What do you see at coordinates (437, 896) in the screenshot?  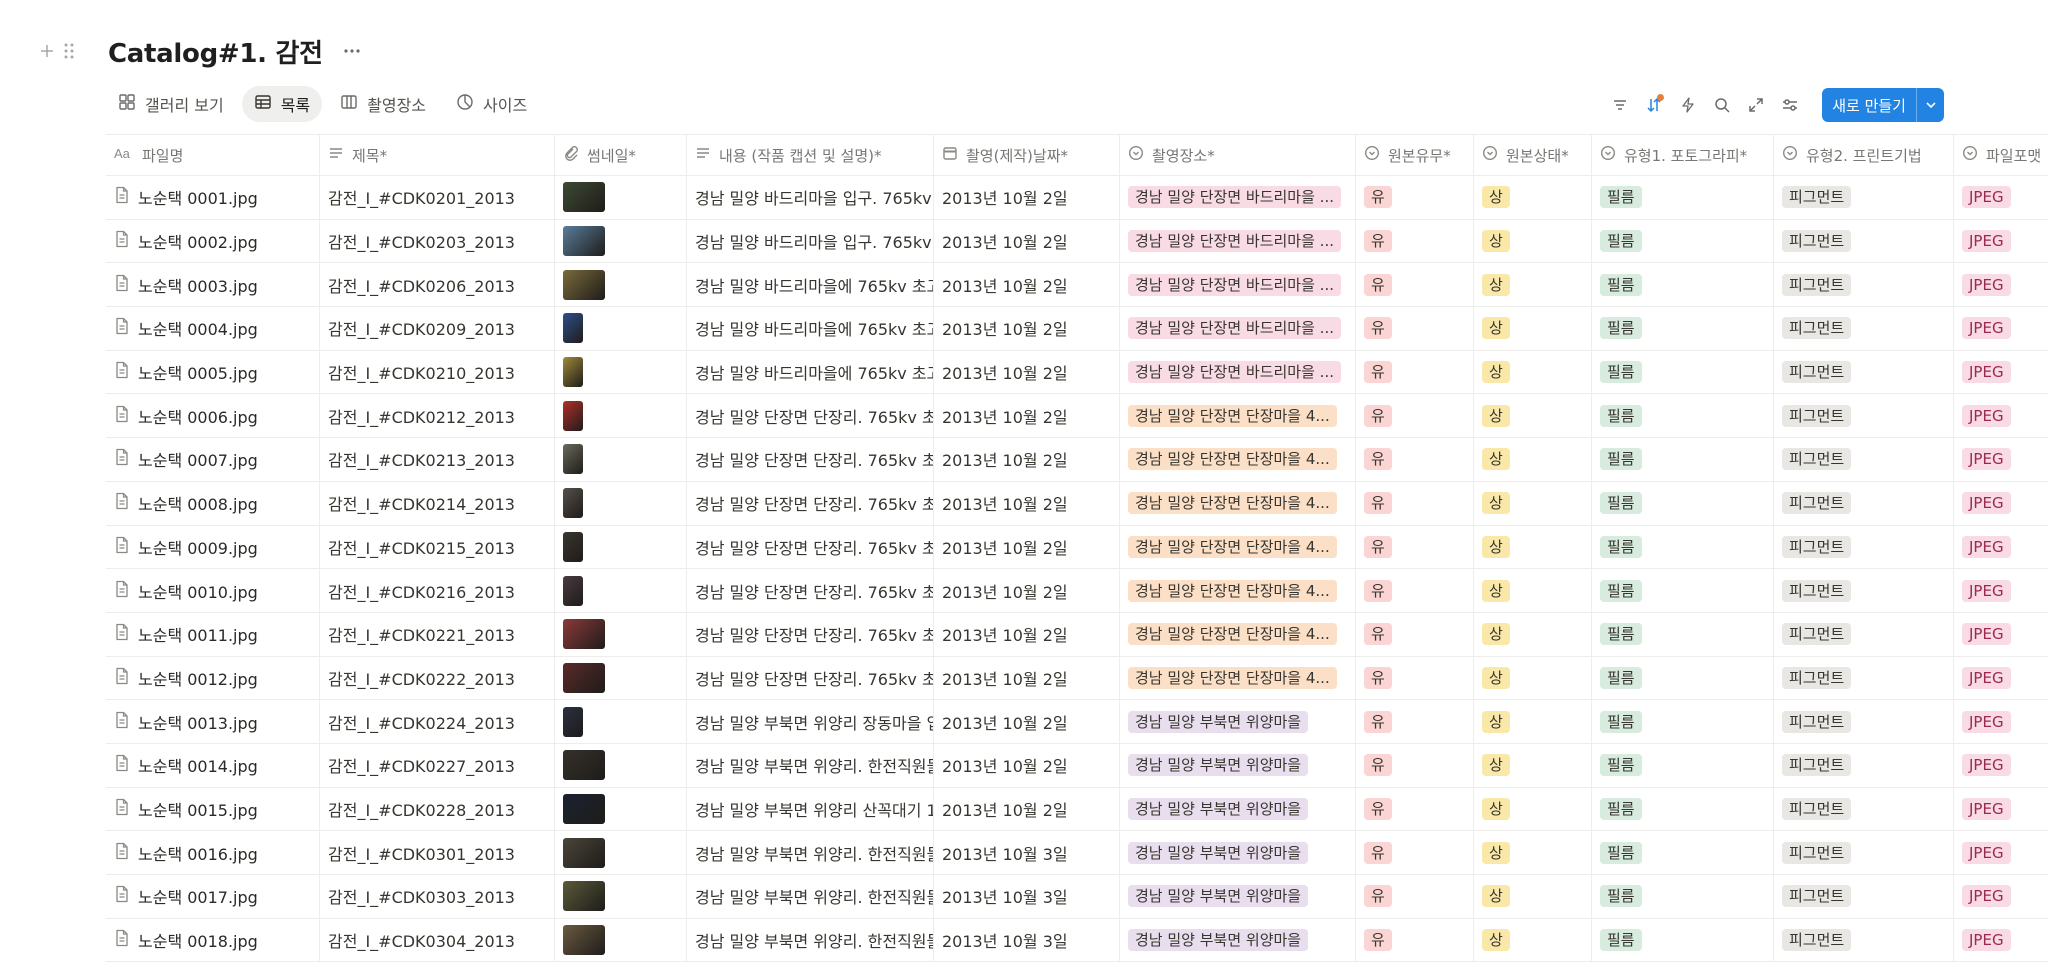 I see `title-cell: 감전_I_#CDK0303_2013` at bounding box center [437, 896].